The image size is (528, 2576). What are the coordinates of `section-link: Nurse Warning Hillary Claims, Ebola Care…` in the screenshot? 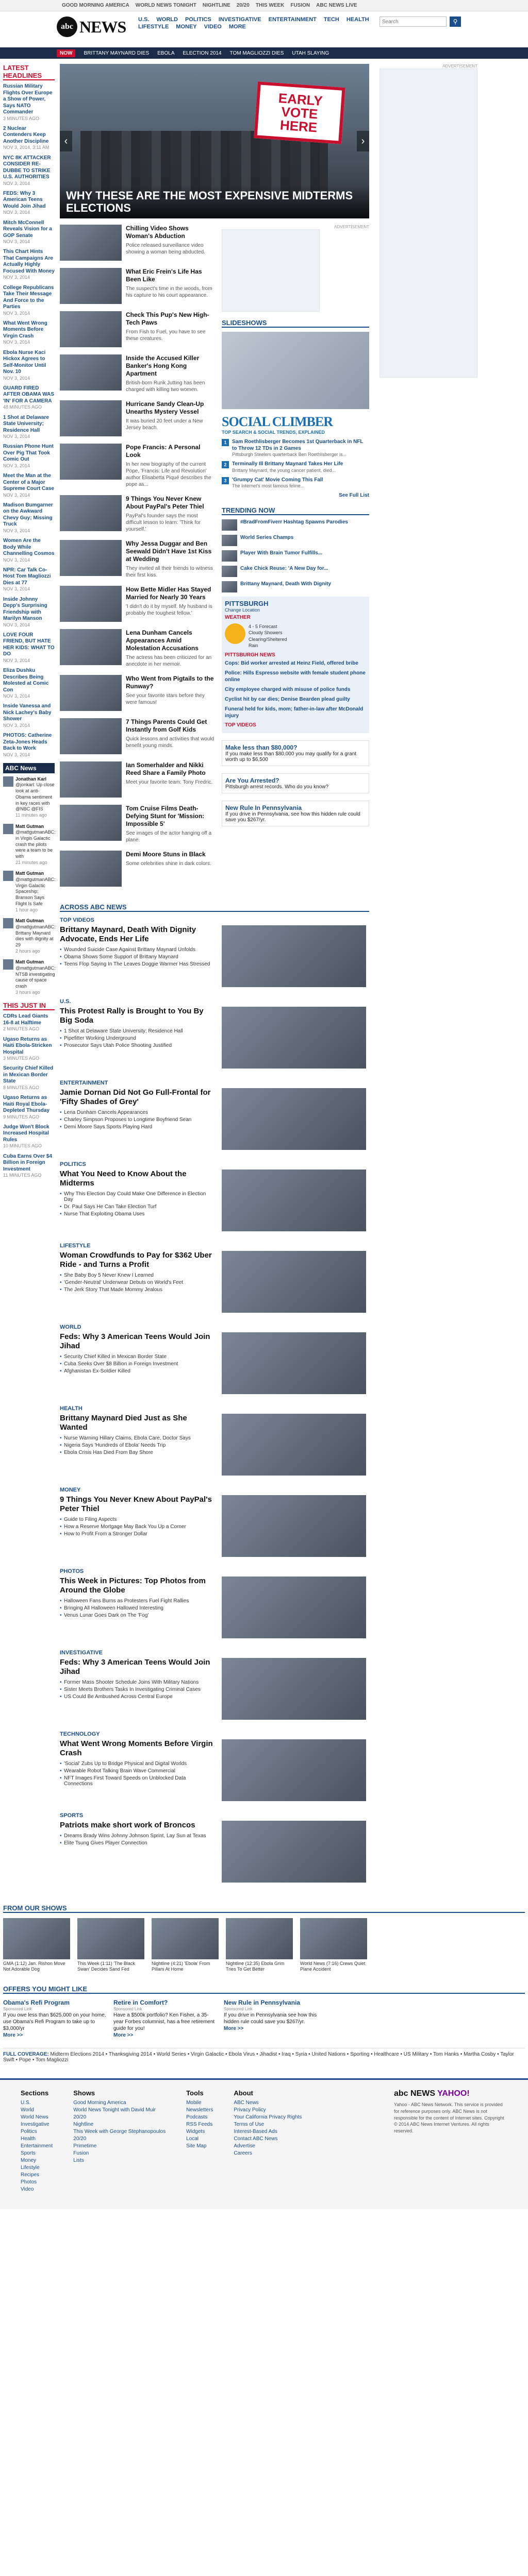 It's located at (137, 1438).